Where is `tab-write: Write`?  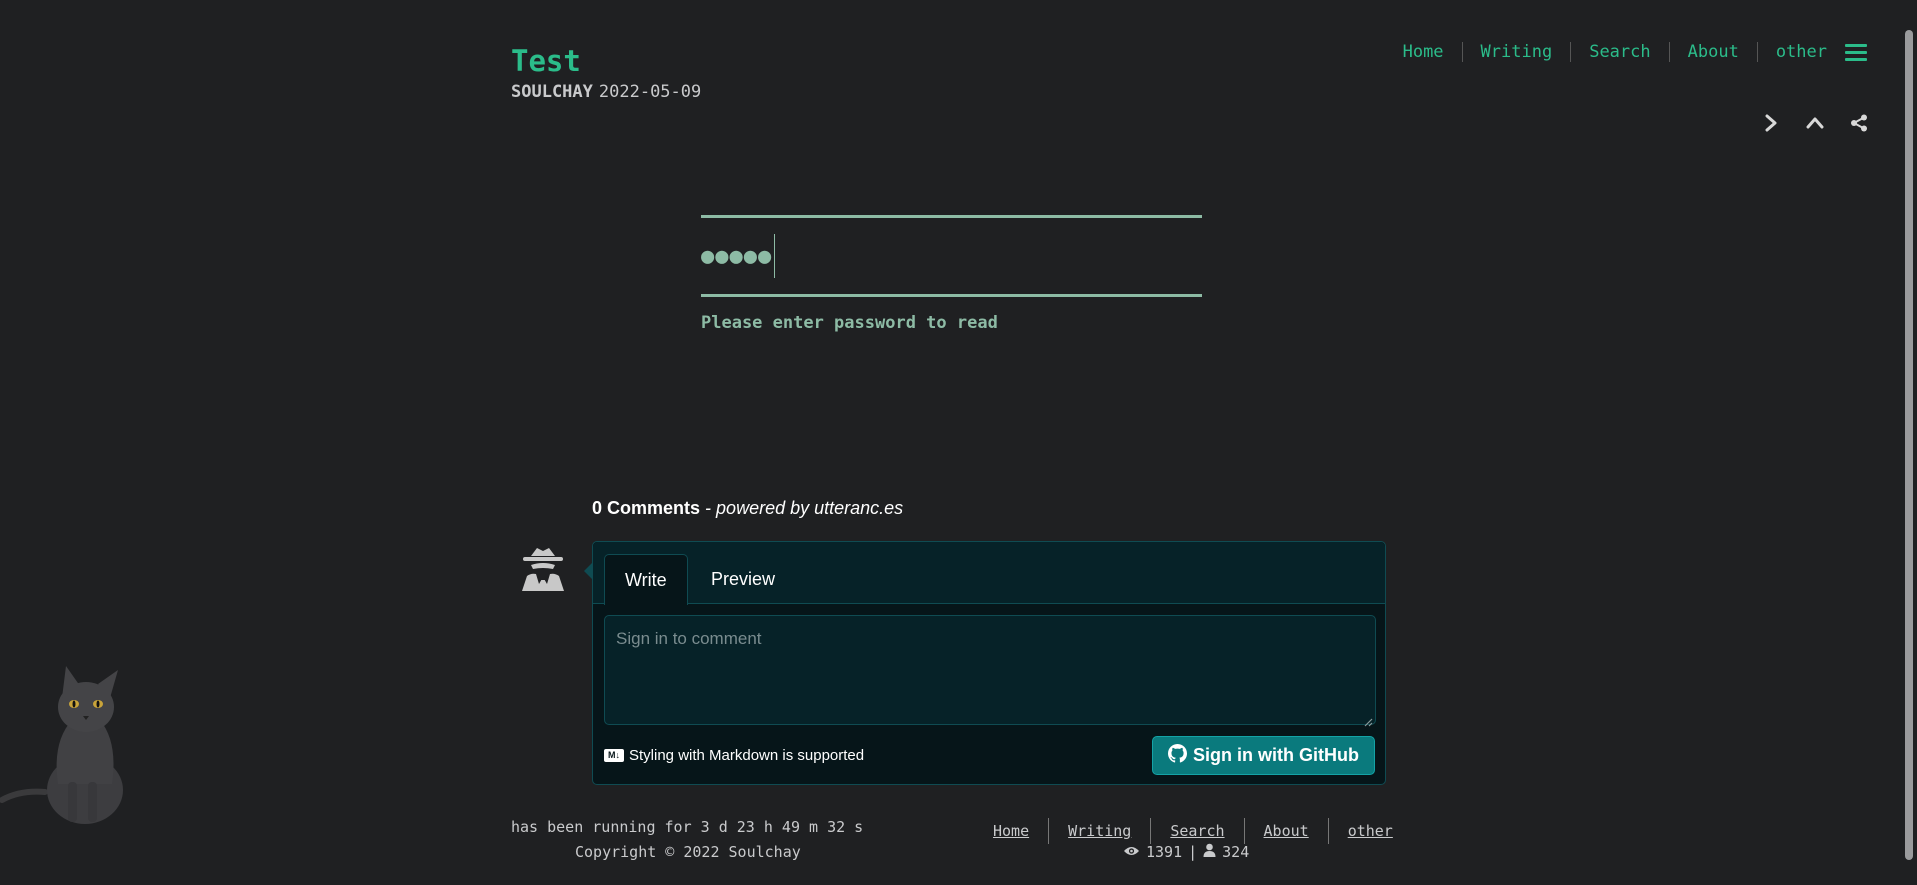 tab-write: Write is located at coordinates (646, 579).